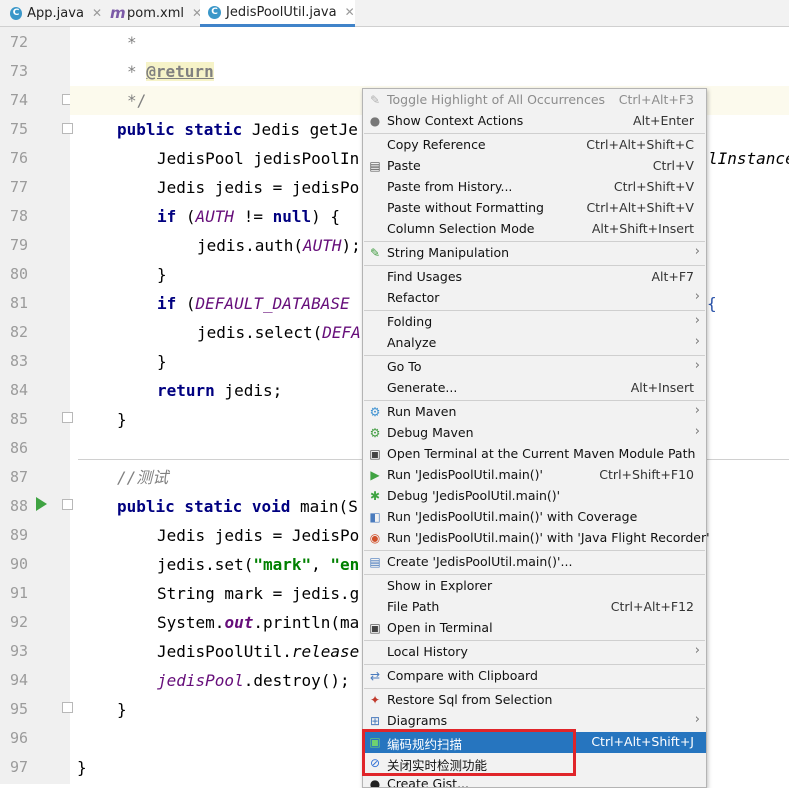 This screenshot has width=789, height=788. What do you see at coordinates (18, 71) in the screenshot?
I see `line-number: 73` at bounding box center [18, 71].